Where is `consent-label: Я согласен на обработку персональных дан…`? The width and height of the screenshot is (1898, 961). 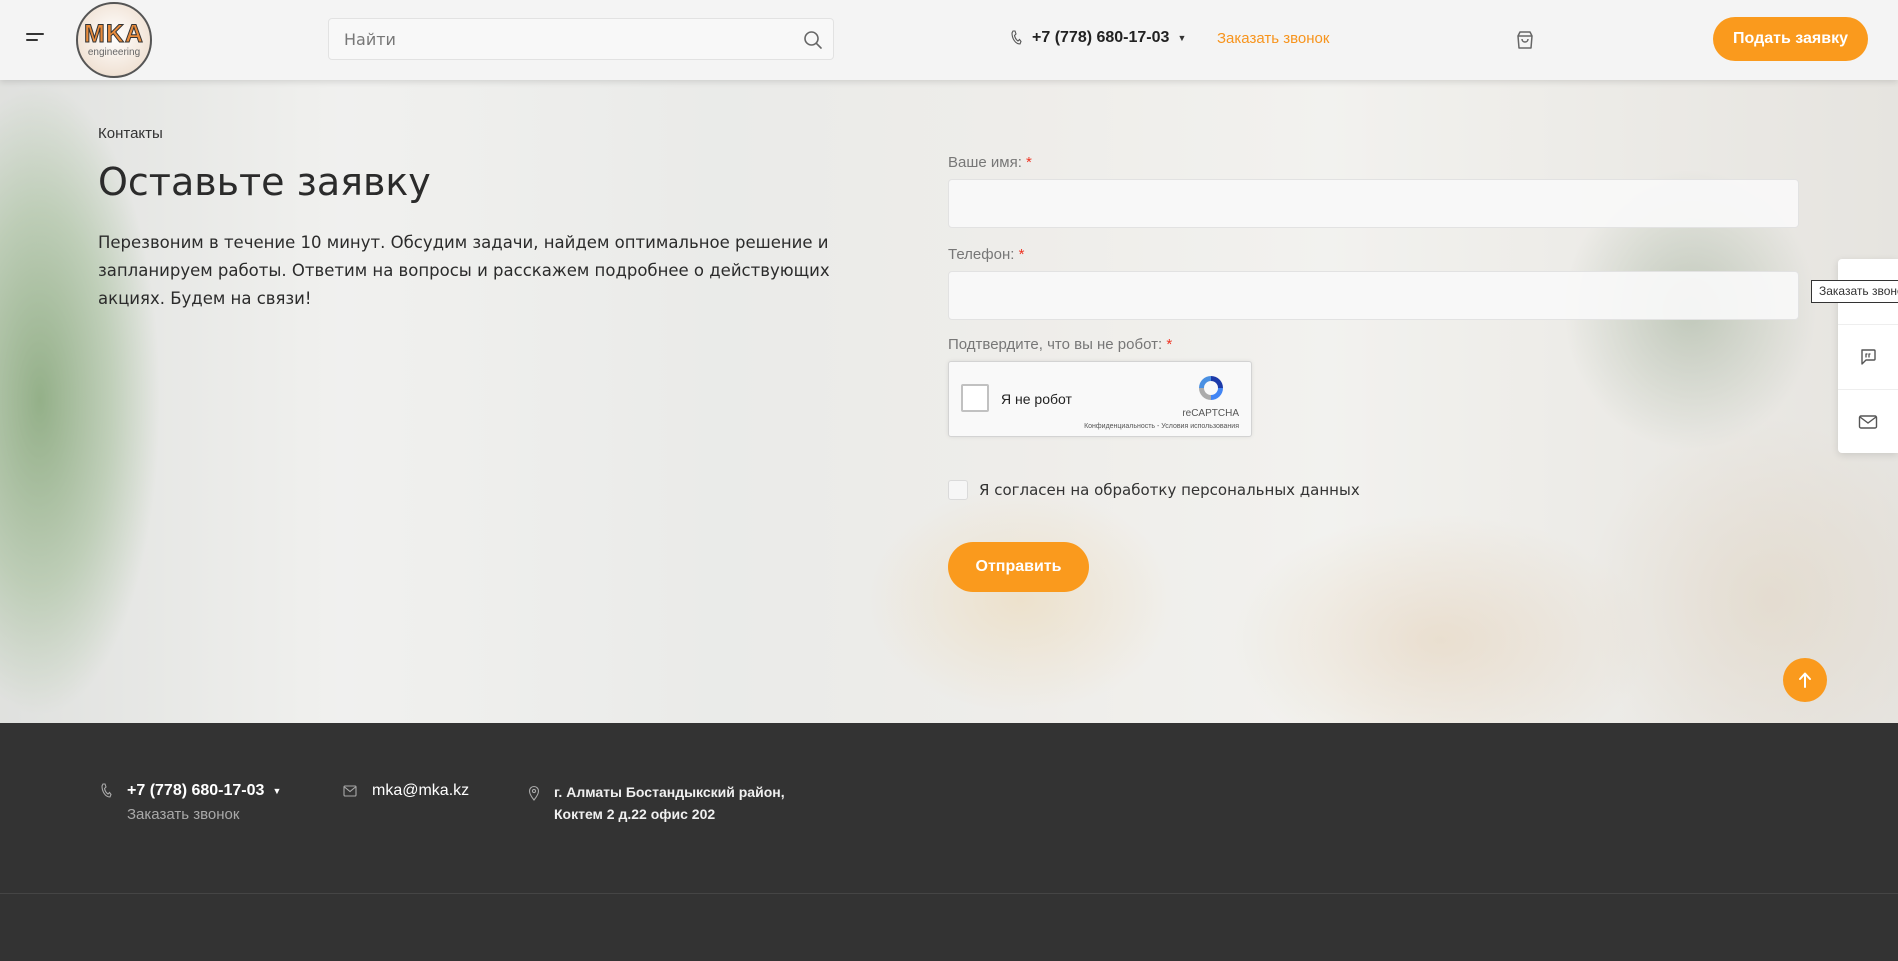
consent-label: Я согласен на обработку персональных дан… is located at coordinates (1169, 490).